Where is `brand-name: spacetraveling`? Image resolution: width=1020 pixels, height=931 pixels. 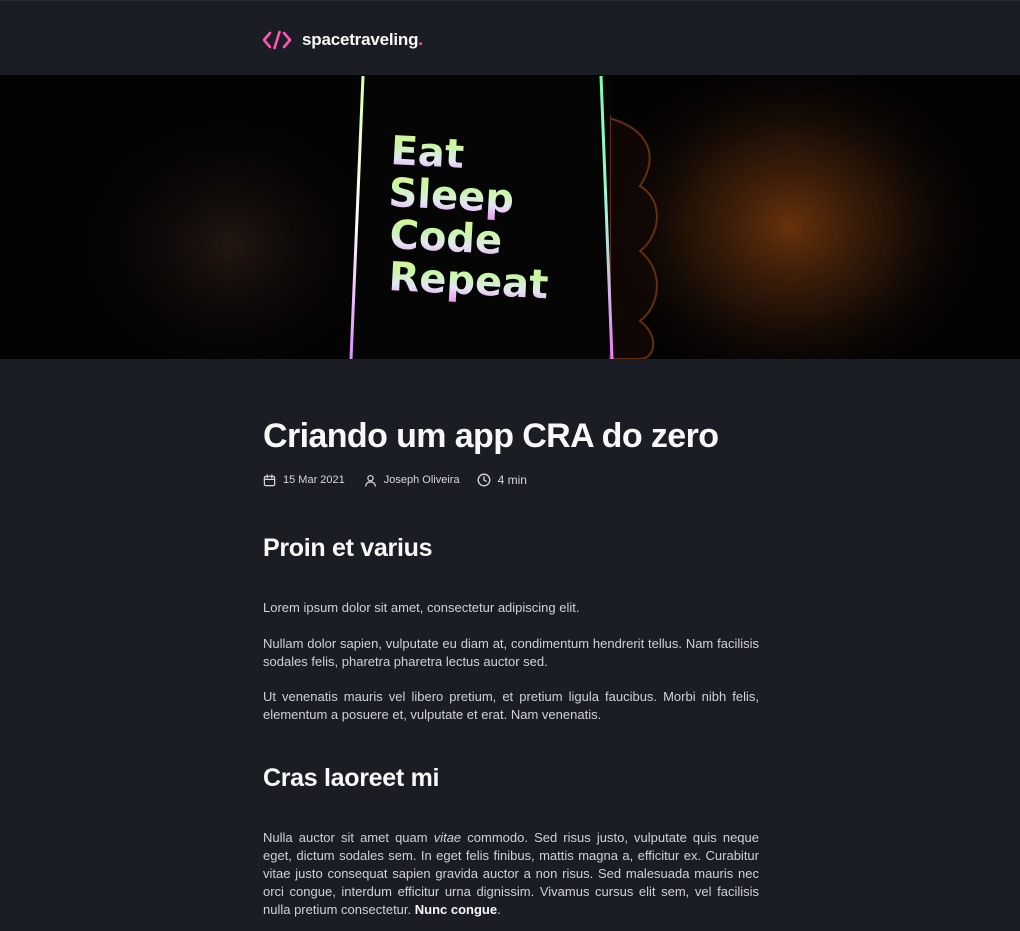 brand-name: spacetraveling is located at coordinates (360, 39).